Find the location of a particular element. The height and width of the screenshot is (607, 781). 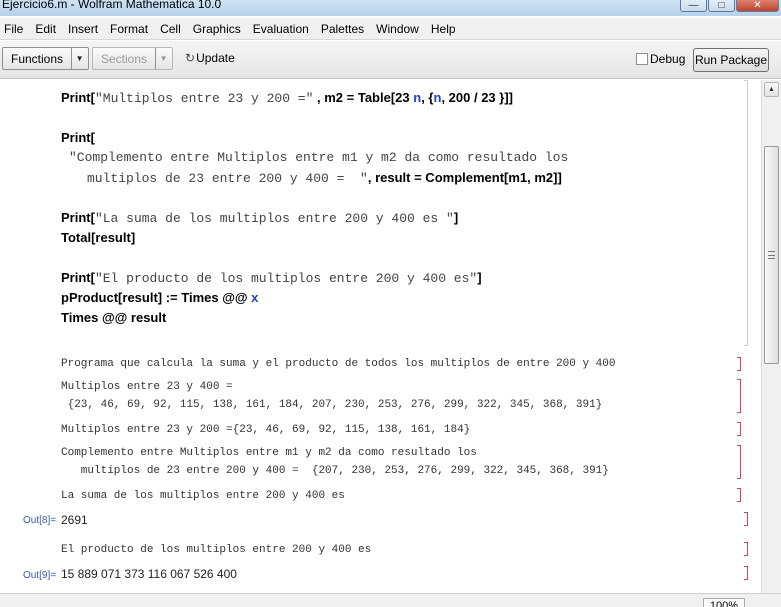

grip-icon is located at coordinates (771, 255).